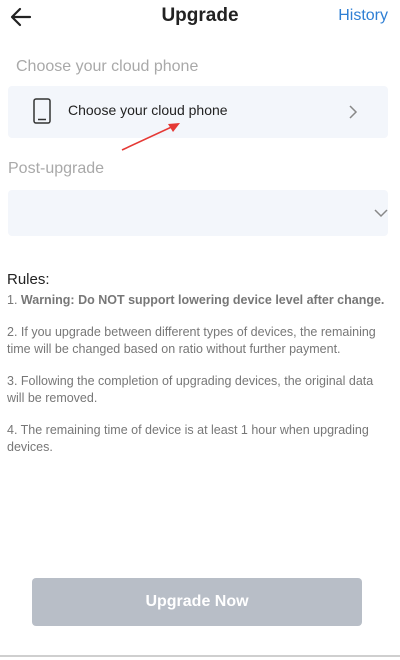 Image resolution: width=400 pixels, height=660 pixels. Describe the element at coordinates (107, 66) in the screenshot. I see `choose-phone-label: Choose your cloud phone` at that location.